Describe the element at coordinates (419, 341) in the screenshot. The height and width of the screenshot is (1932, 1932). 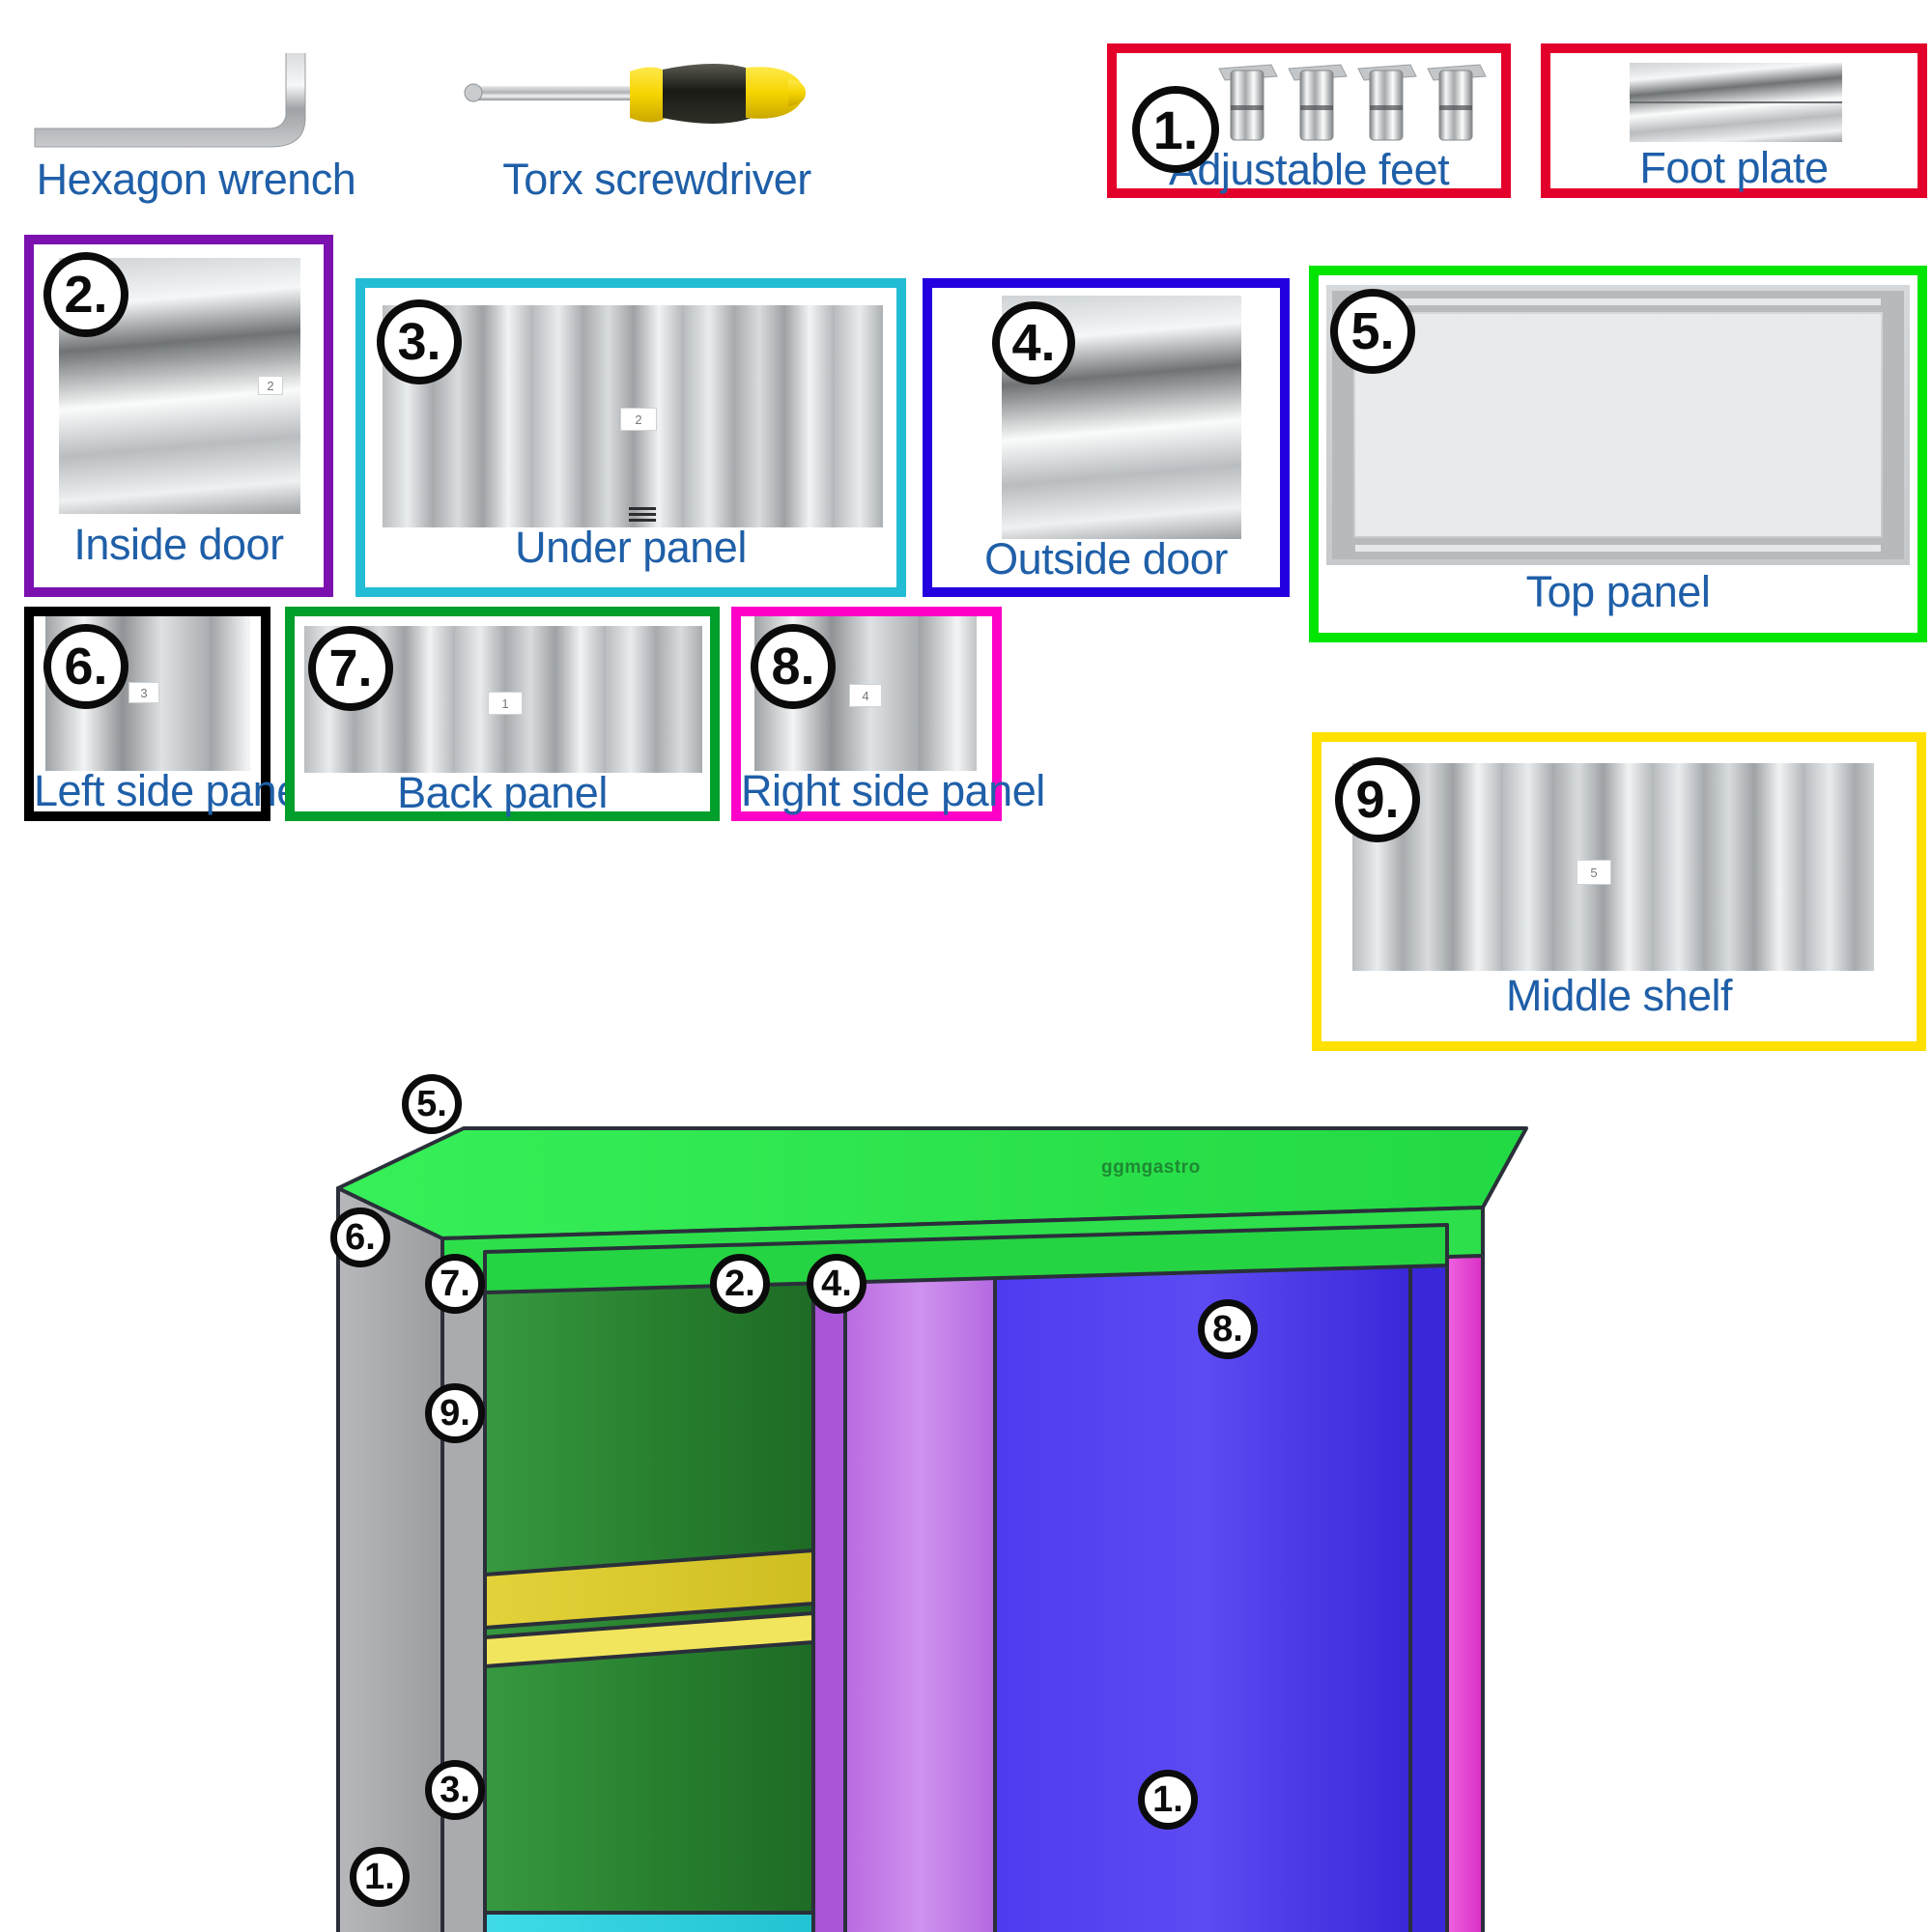
I see `badge-3: 3.` at that location.